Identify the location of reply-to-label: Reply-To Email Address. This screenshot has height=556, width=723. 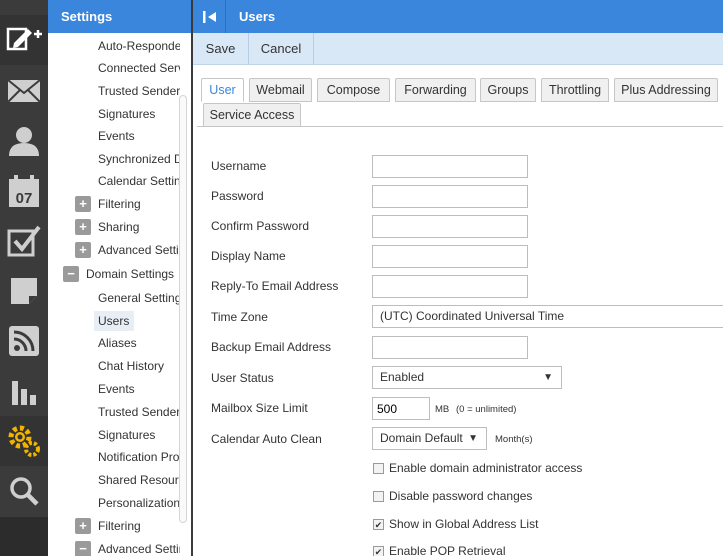
(275, 286).